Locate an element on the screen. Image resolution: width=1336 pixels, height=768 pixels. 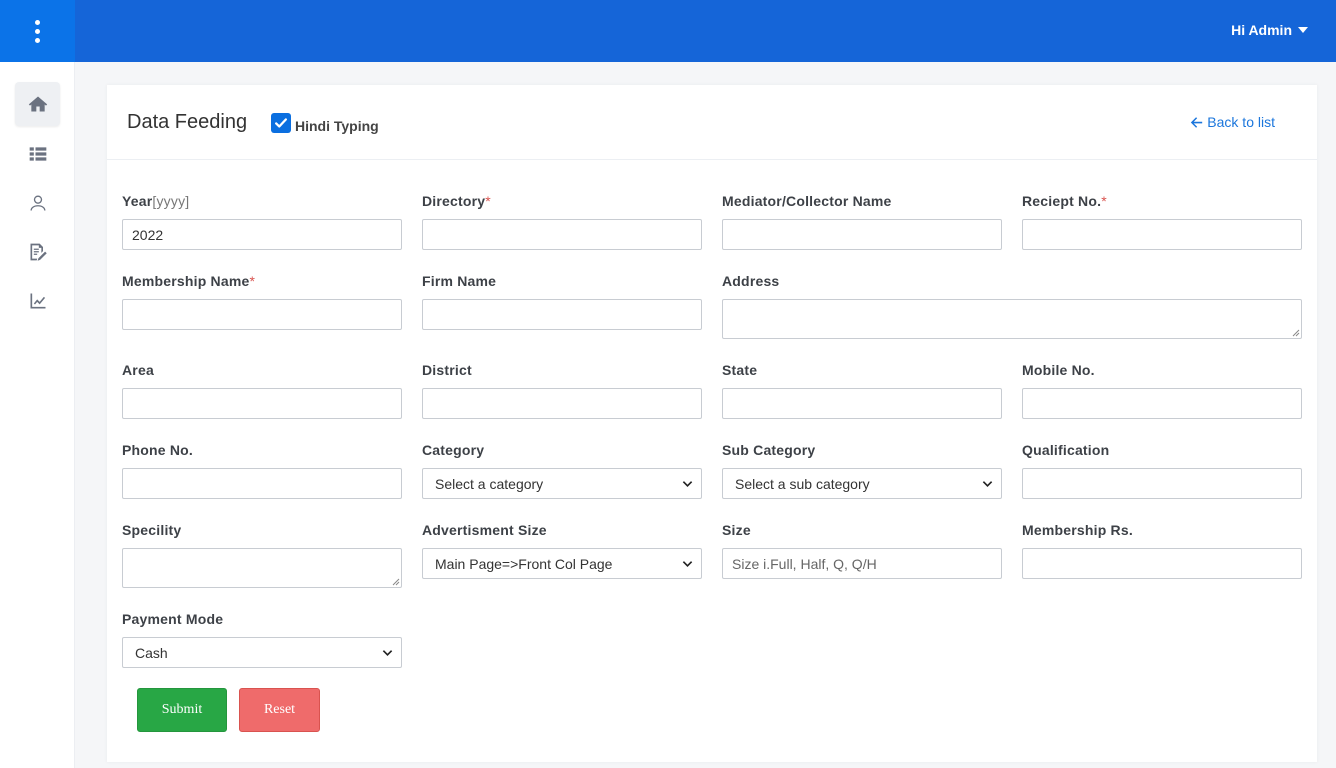
menu-button is located at coordinates (37, 31).